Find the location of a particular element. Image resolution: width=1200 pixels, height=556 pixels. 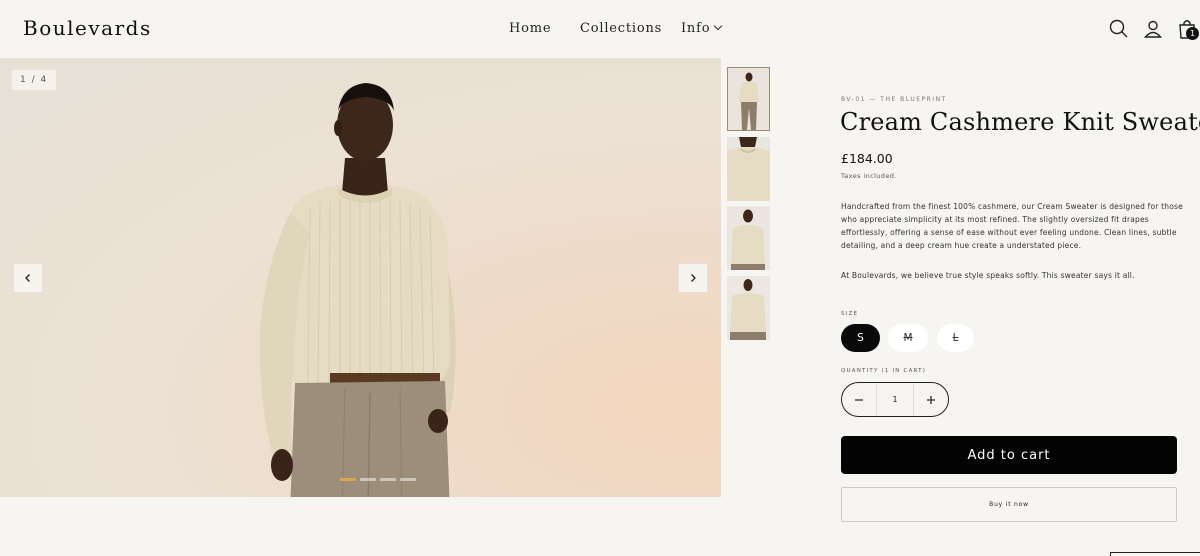

buy-now-button: Buy it now is located at coordinates (1009, 504).